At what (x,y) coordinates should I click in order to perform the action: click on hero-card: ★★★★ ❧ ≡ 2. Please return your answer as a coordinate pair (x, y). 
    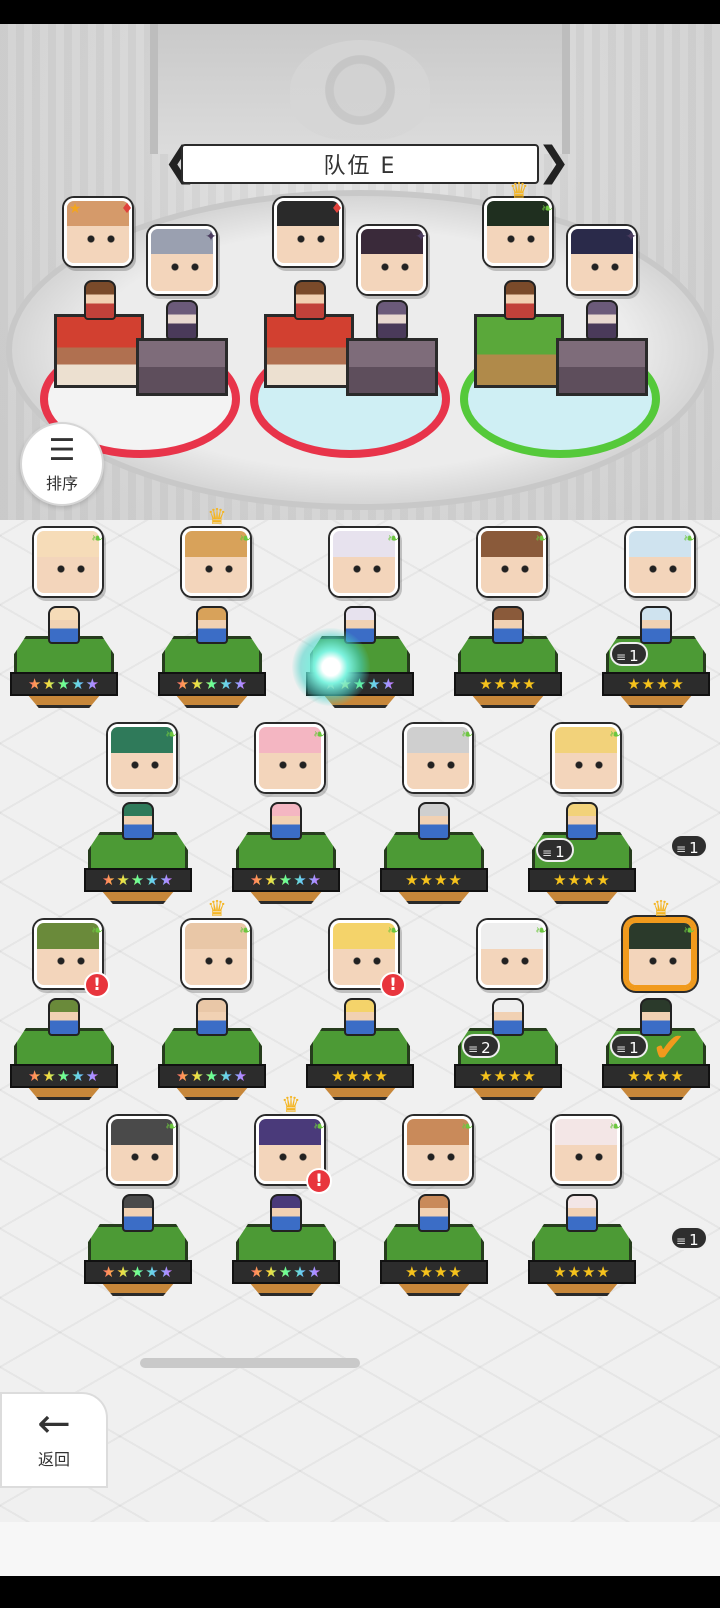
    Looking at the image, I should click on (514, 1018).